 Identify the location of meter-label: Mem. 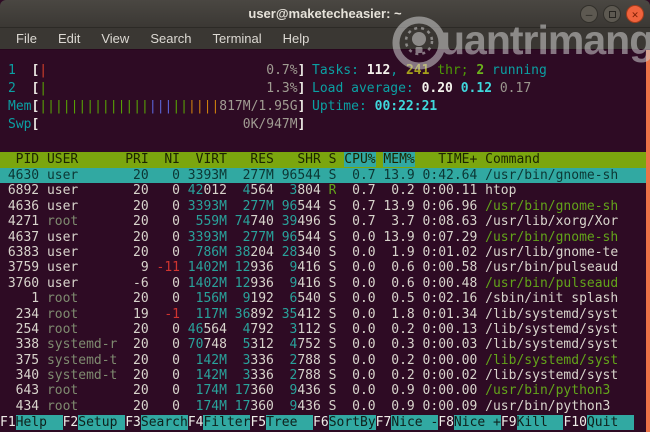
(20, 106).